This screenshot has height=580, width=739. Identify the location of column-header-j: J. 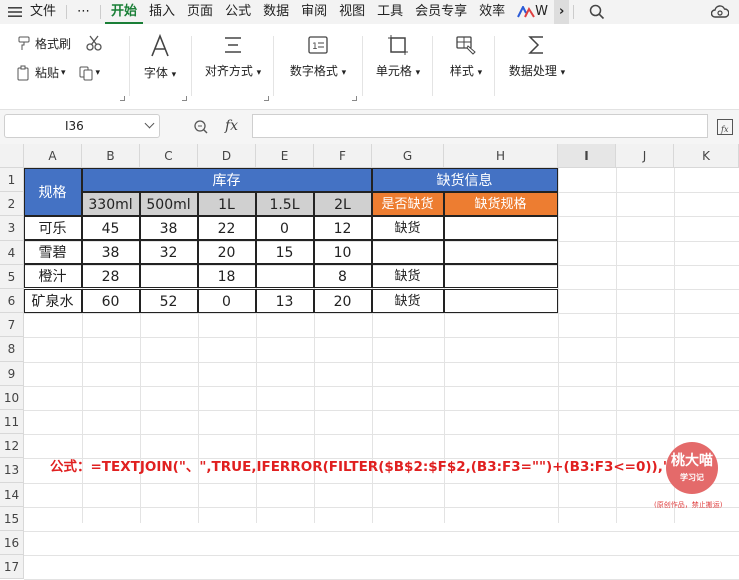
(645, 156).